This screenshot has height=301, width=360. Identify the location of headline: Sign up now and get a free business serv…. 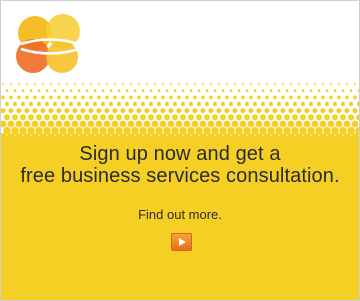
(180, 165).